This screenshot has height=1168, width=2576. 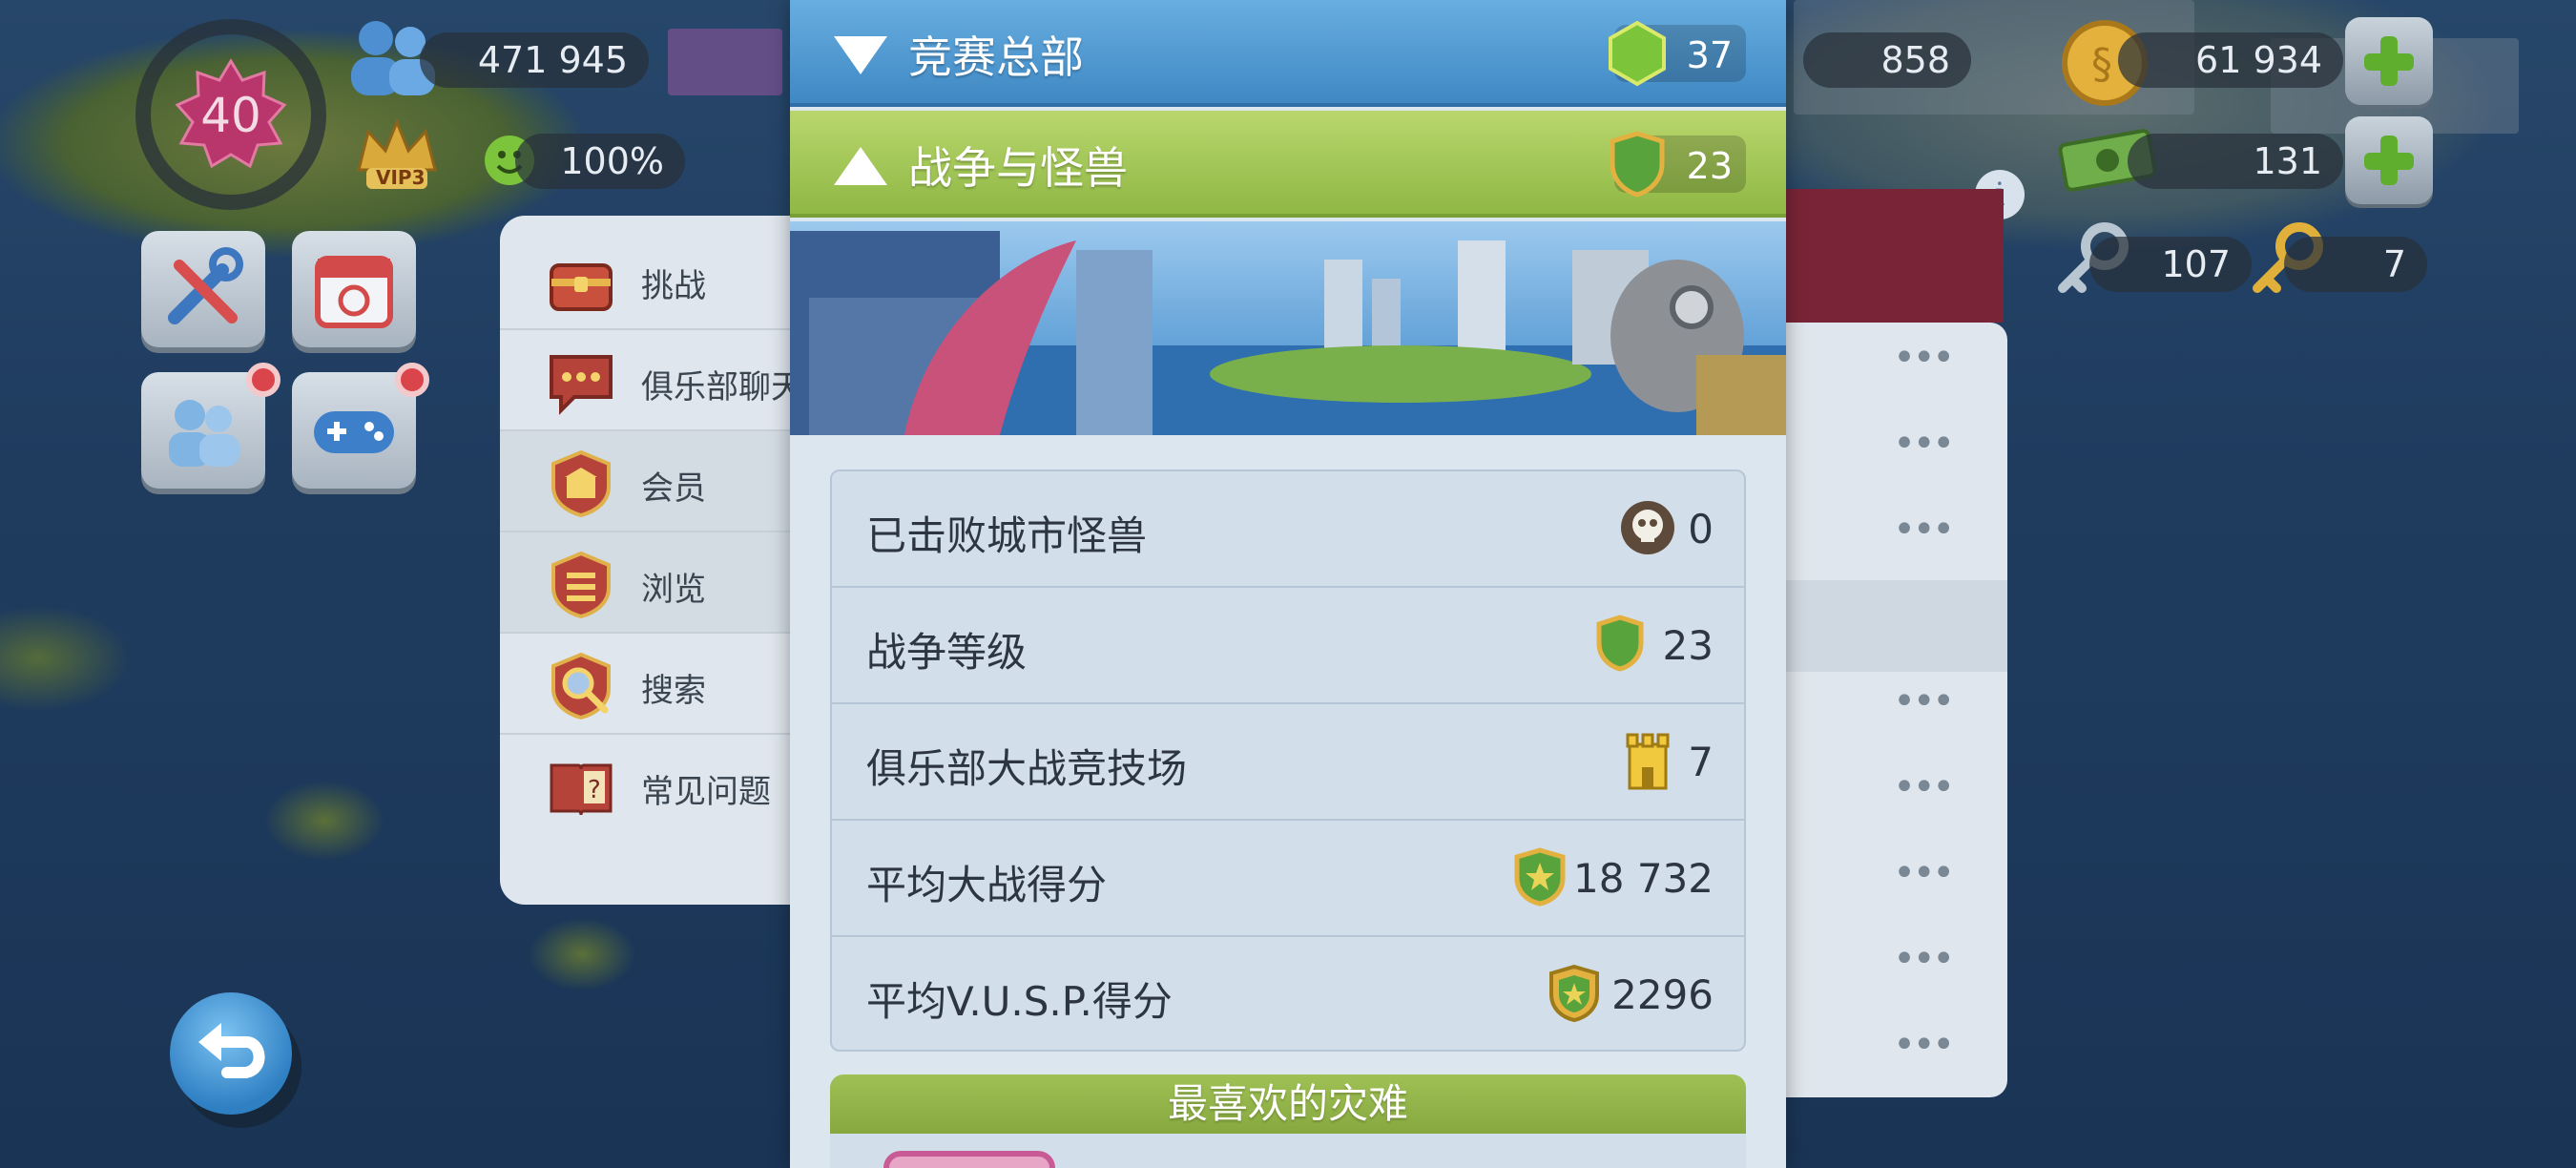 I want to click on war-monsters-header: 战争与怪兽 23, so click(x=1288, y=164).